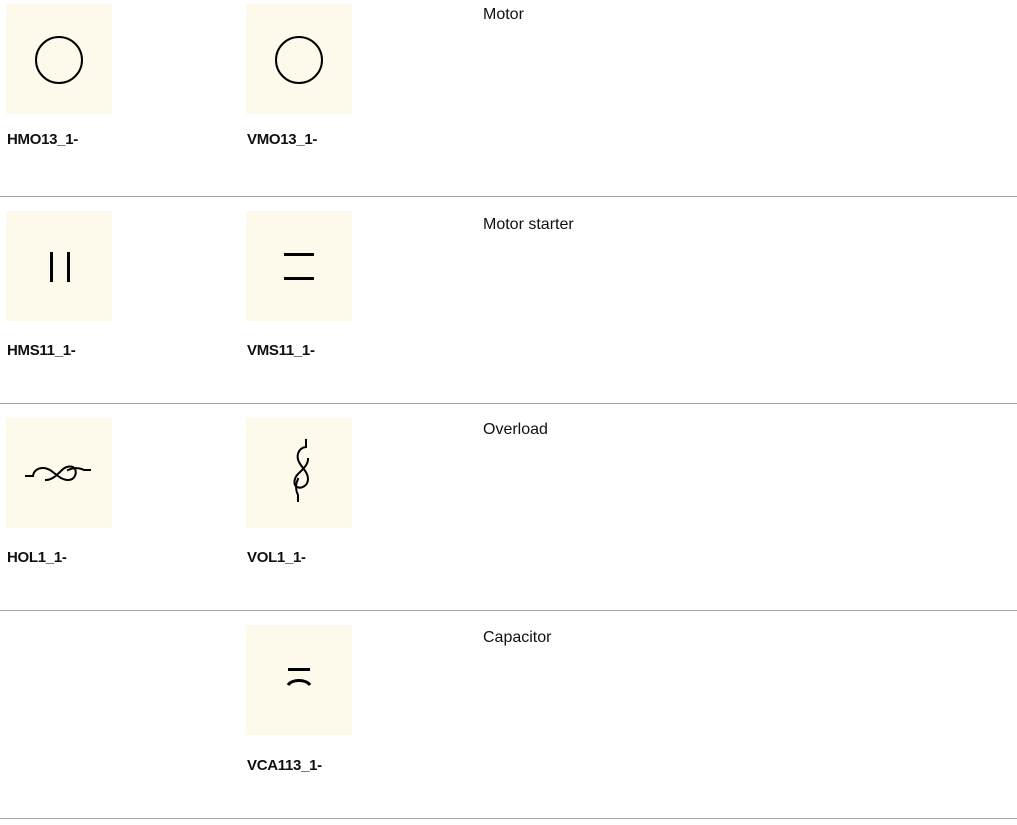 Image resolution: width=1017 pixels, height=825 pixels. I want to click on symbol-code-vertical: VCA113_1-, so click(284, 765).